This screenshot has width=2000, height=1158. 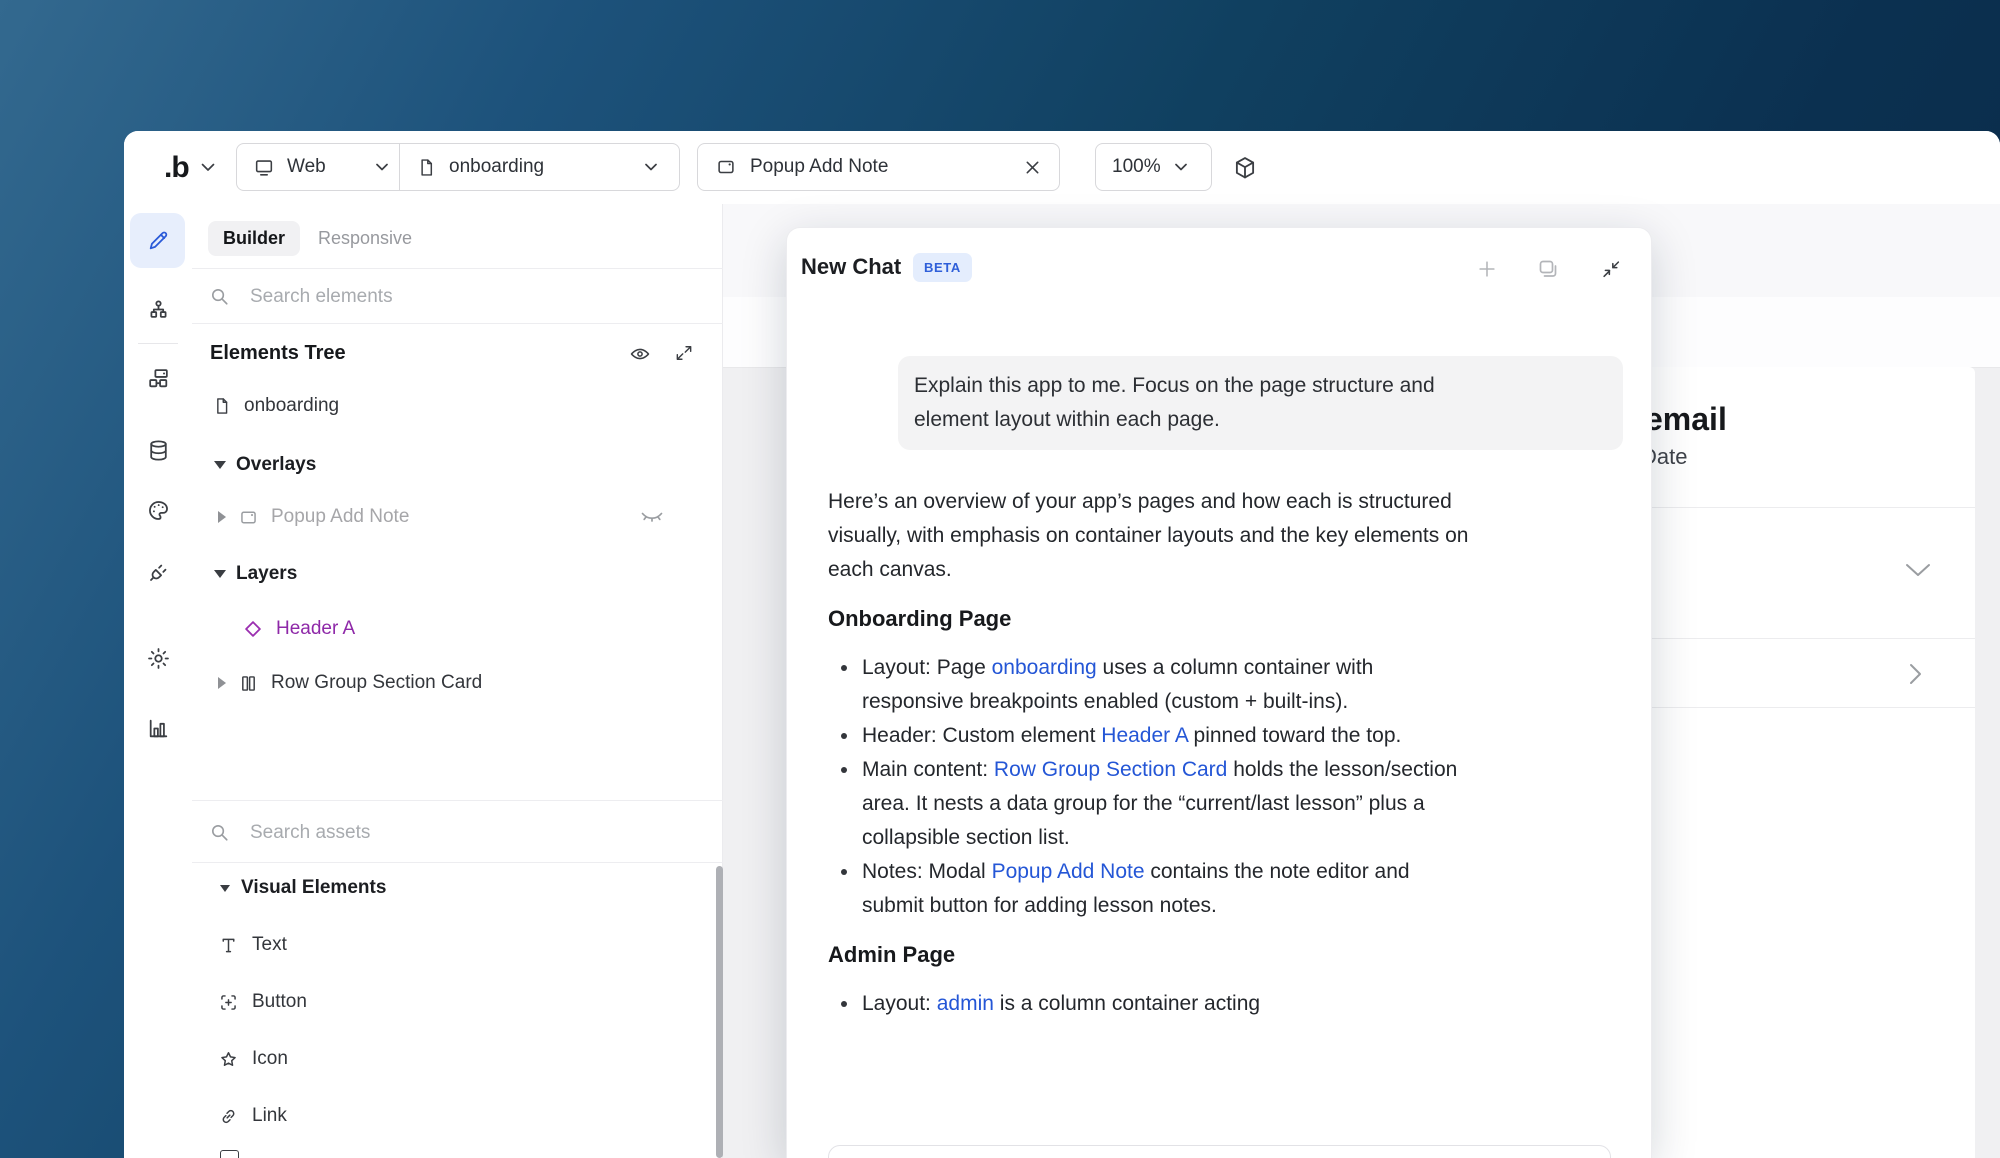 What do you see at coordinates (440, 297) in the screenshot?
I see `search-elements-input` at bounding box center [440, 297].